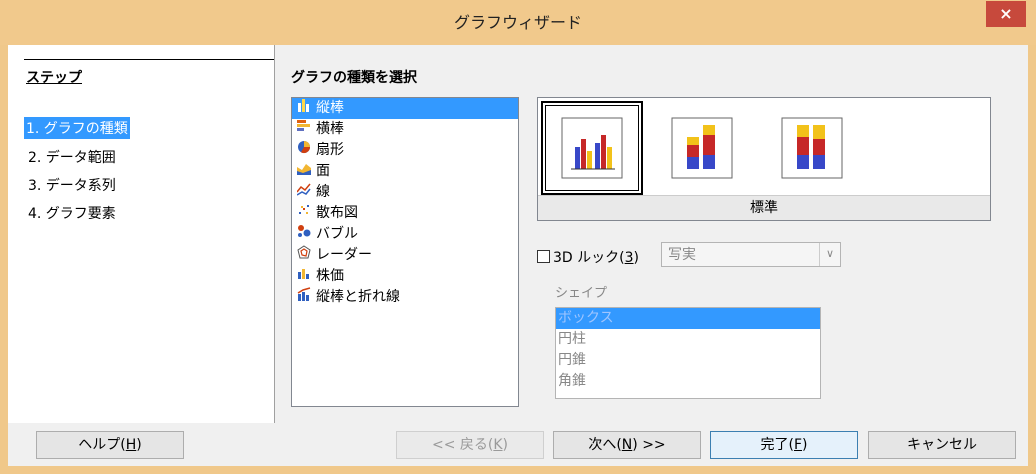 The image size is (1036, 474). Describe the element at coordinates (688, 381) in the screenshot. I see `shape-item-pyramid: 角錐` at that location.